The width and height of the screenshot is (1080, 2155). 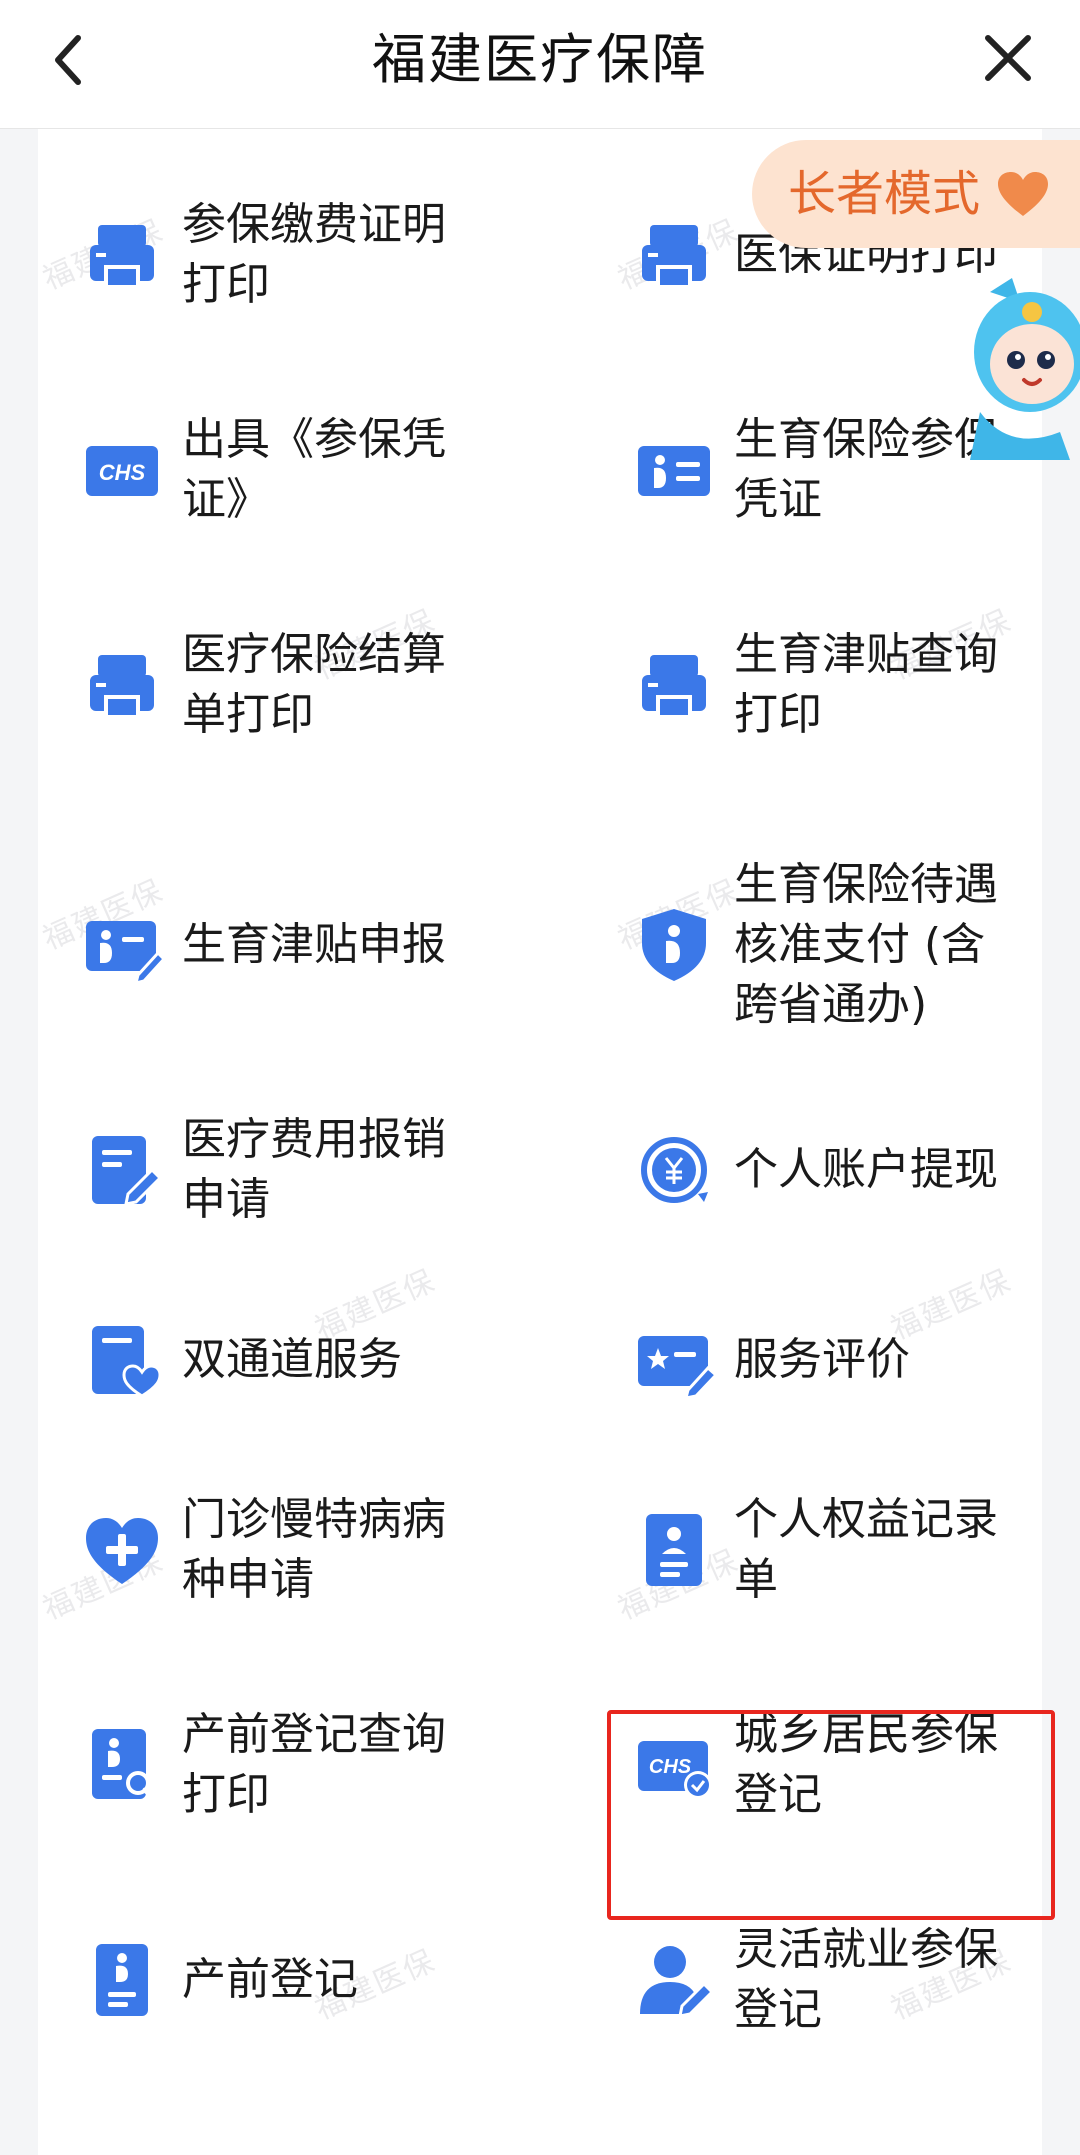 I want to click on service-label: 医疗费用报销申请, so click(x=314, y=1169).